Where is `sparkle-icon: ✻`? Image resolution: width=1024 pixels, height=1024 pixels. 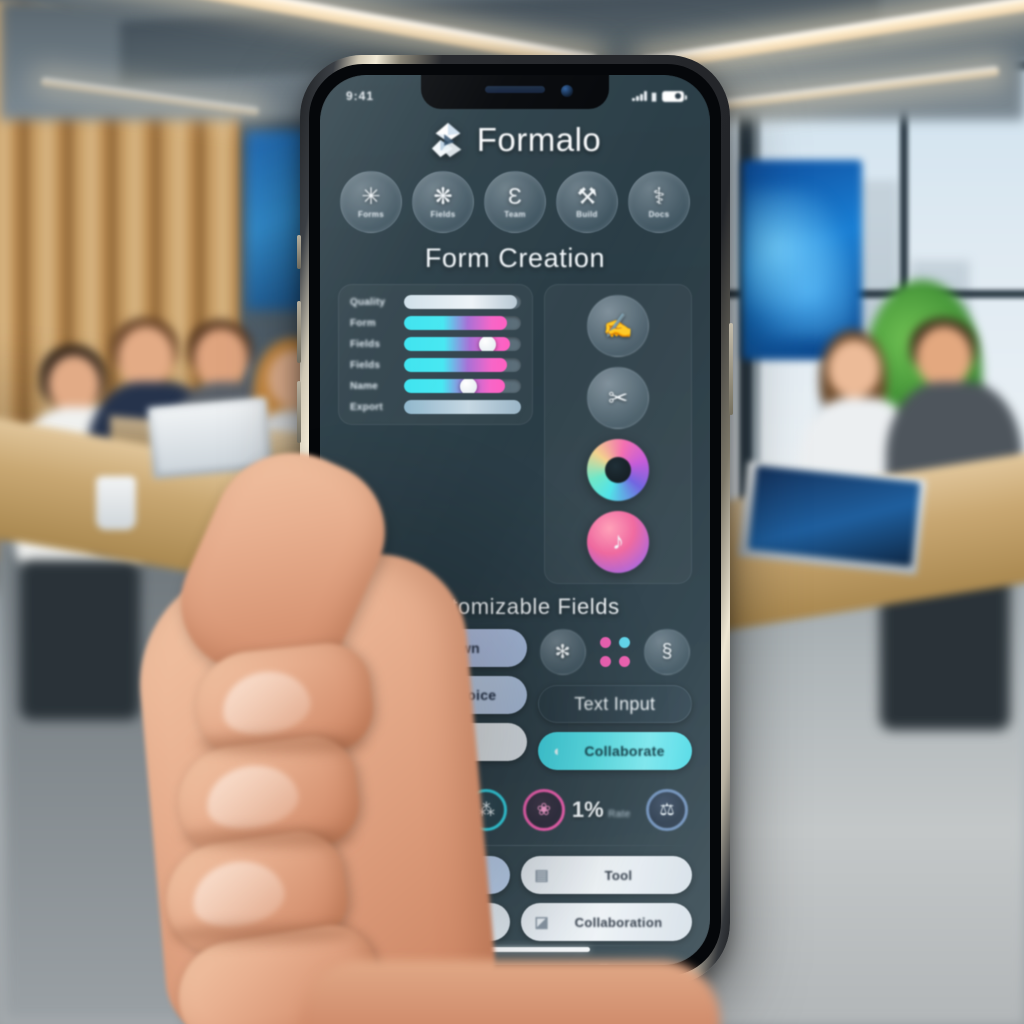
sparkle-icon: ✻ is located at coordinates (562, 652).